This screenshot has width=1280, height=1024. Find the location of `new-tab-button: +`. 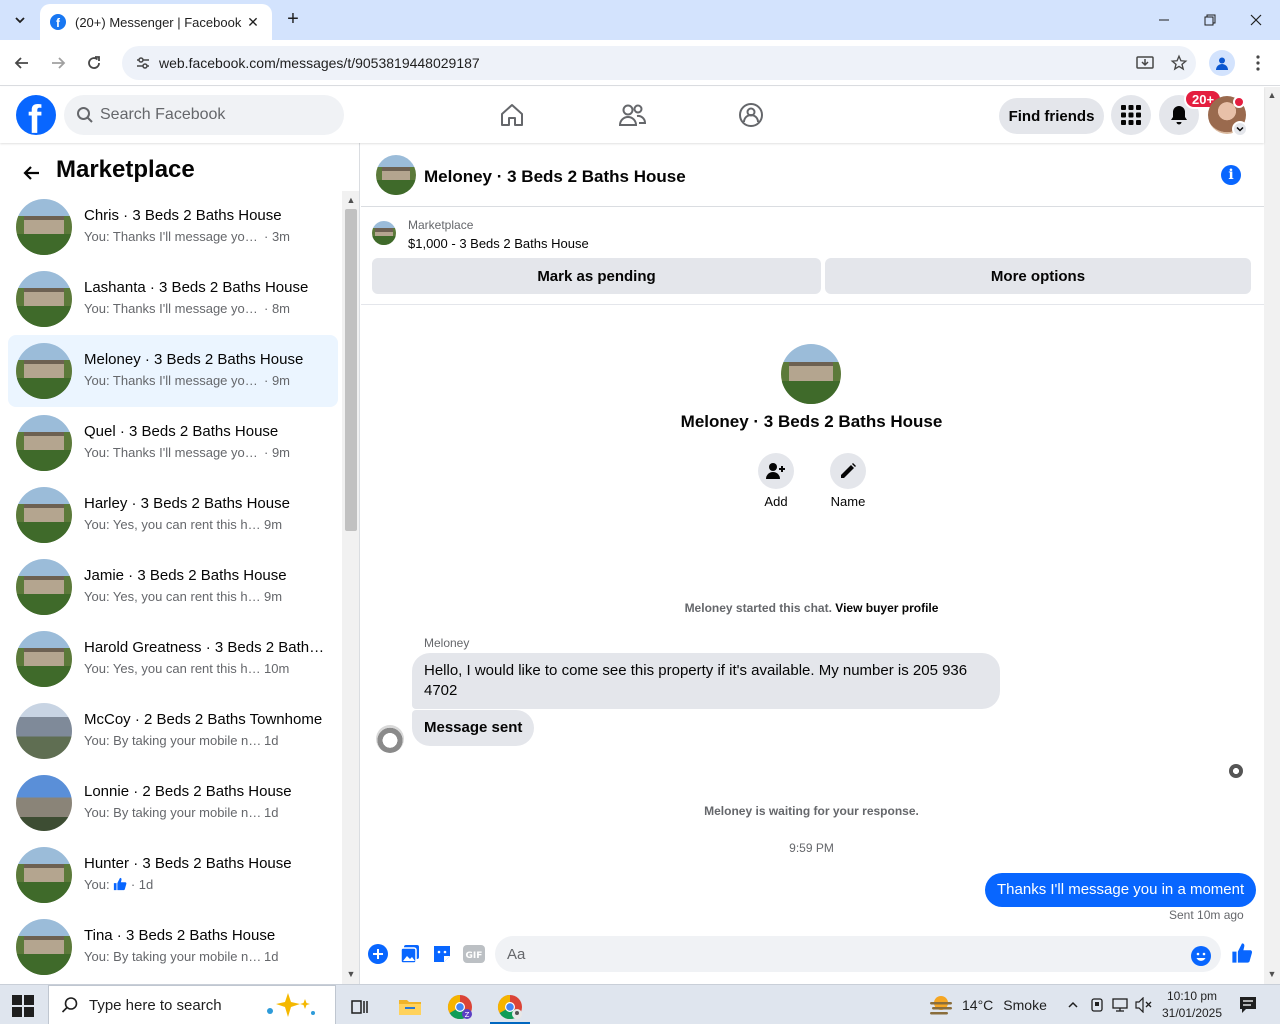

new-tab-button: + is located at coordinates (293, 20).